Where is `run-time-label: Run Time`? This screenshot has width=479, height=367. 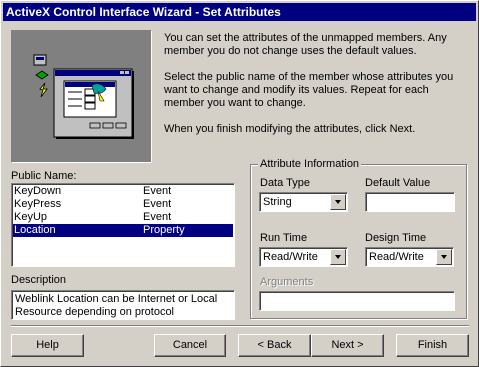 run-time-label: Run Time is located at coordinates (284, 238).